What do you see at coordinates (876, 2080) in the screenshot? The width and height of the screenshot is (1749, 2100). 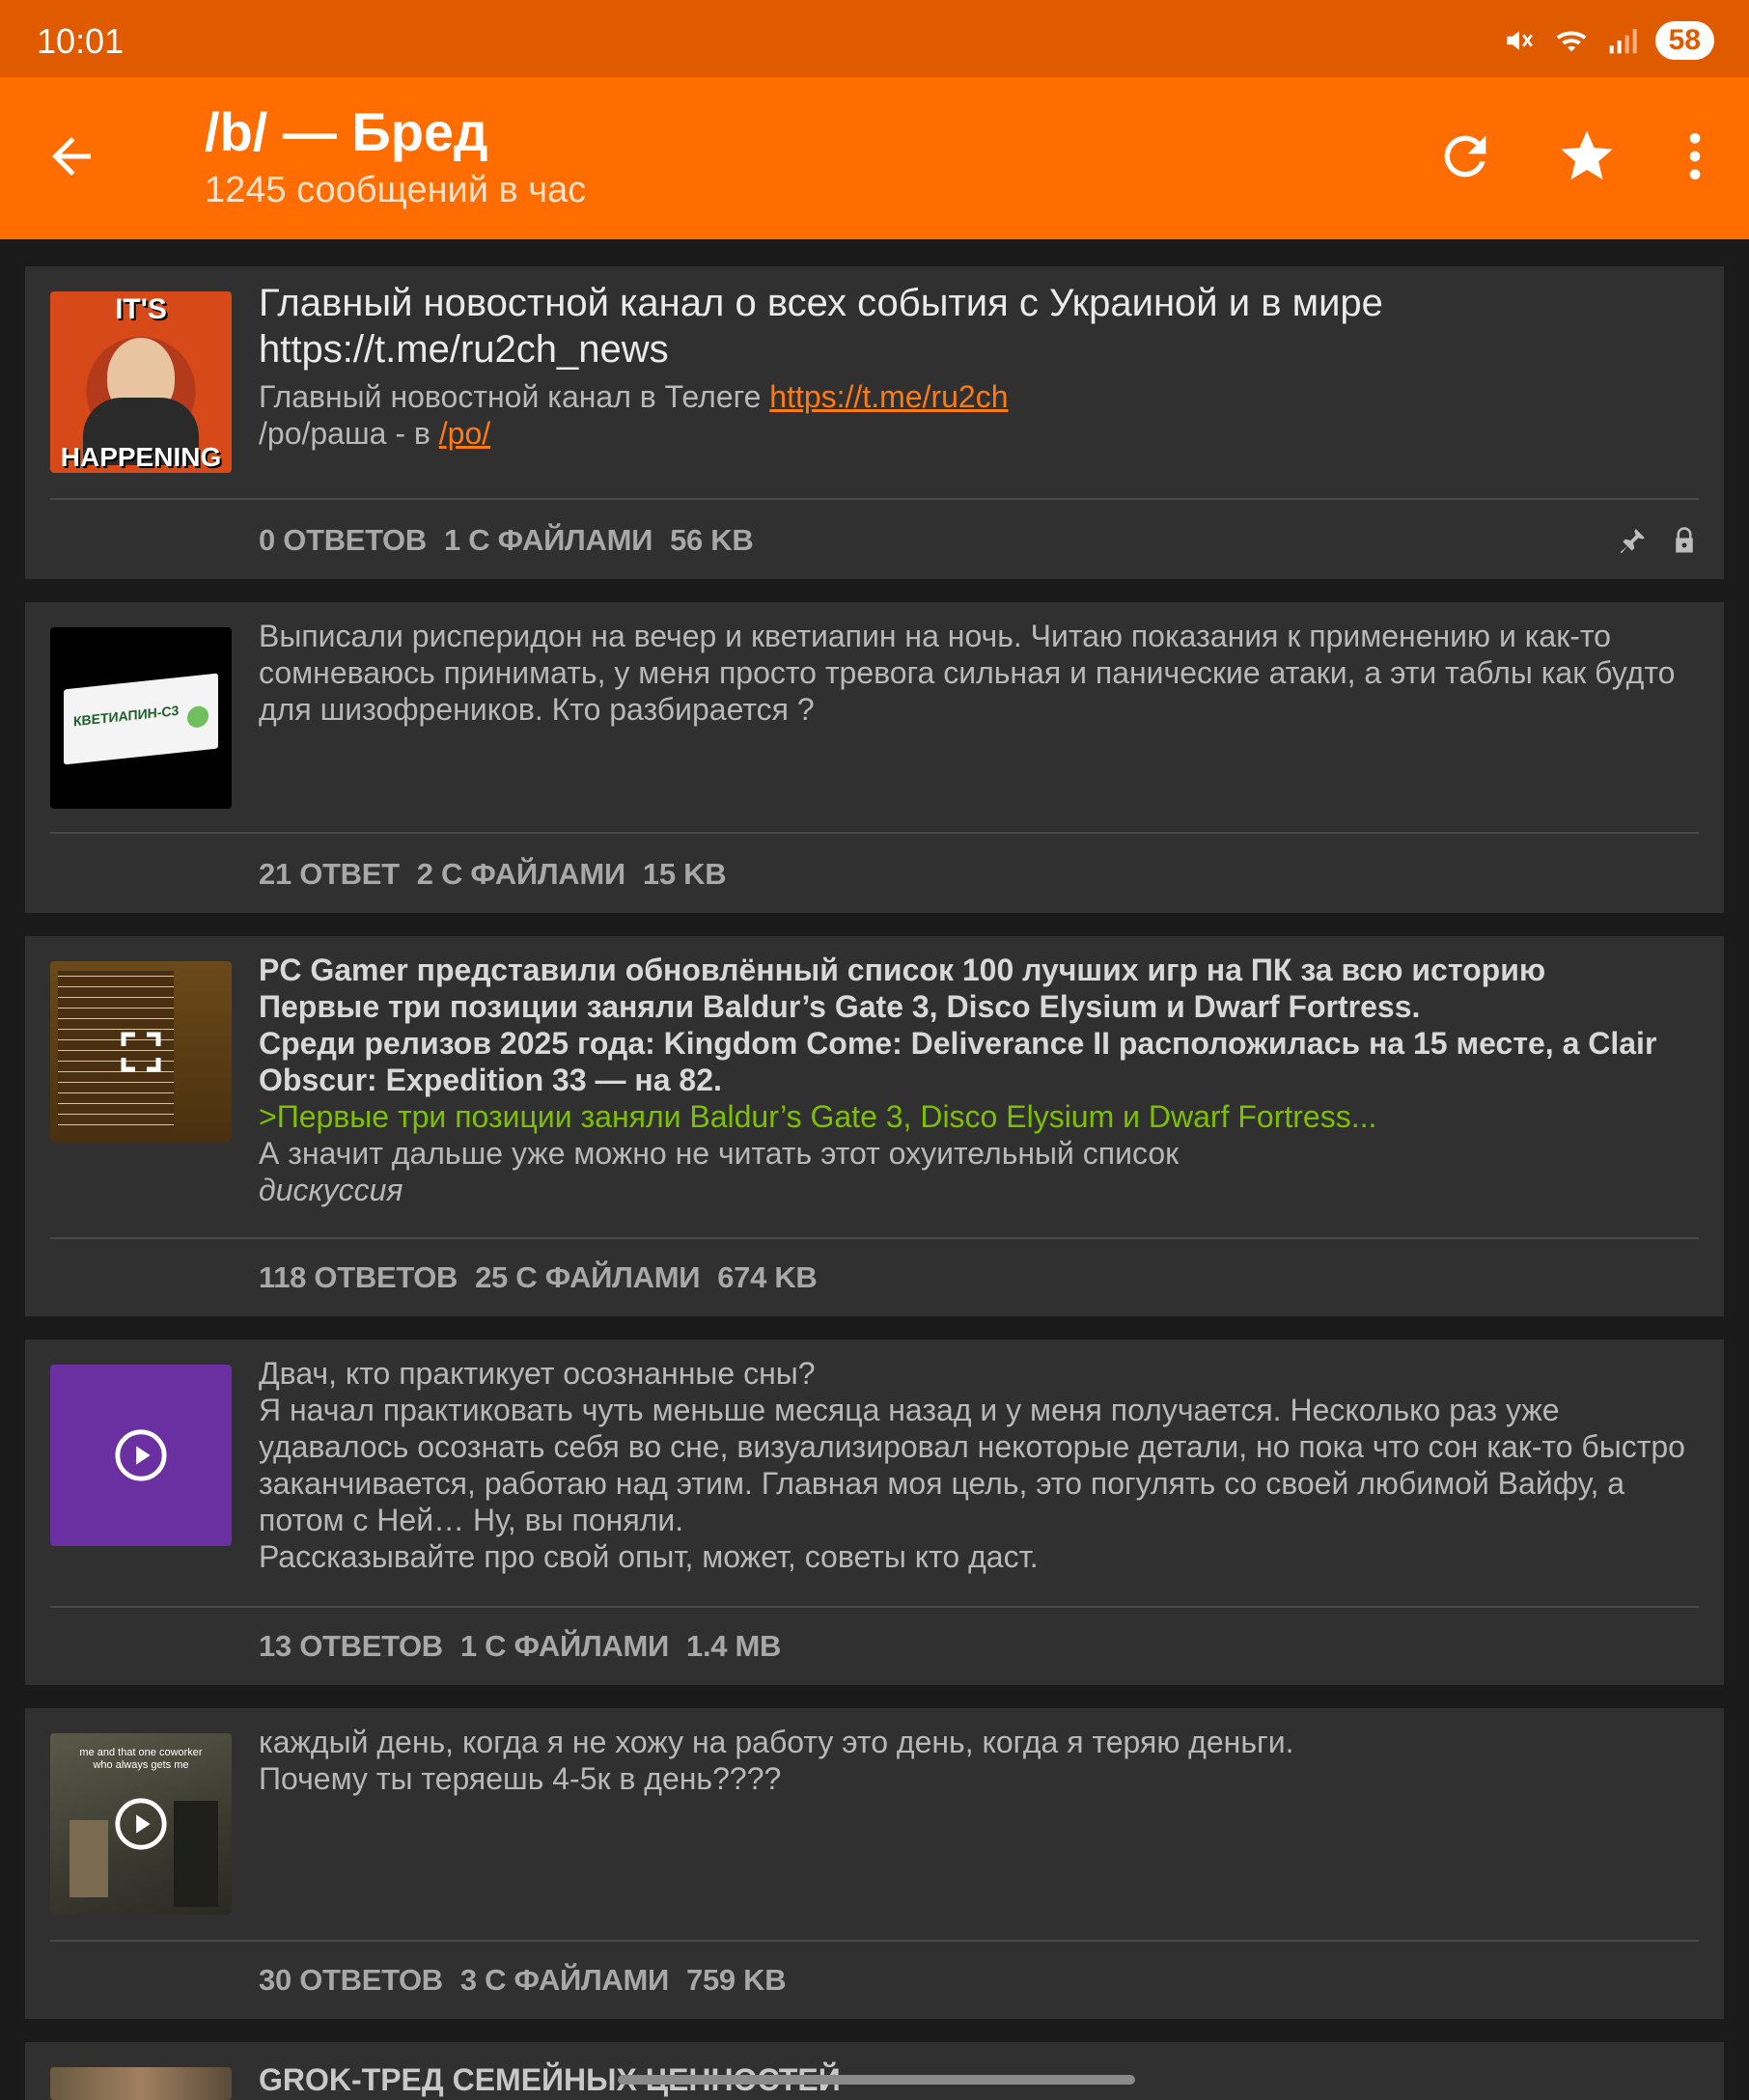 I see `home-indicator` at bounding box center [876, 2080].